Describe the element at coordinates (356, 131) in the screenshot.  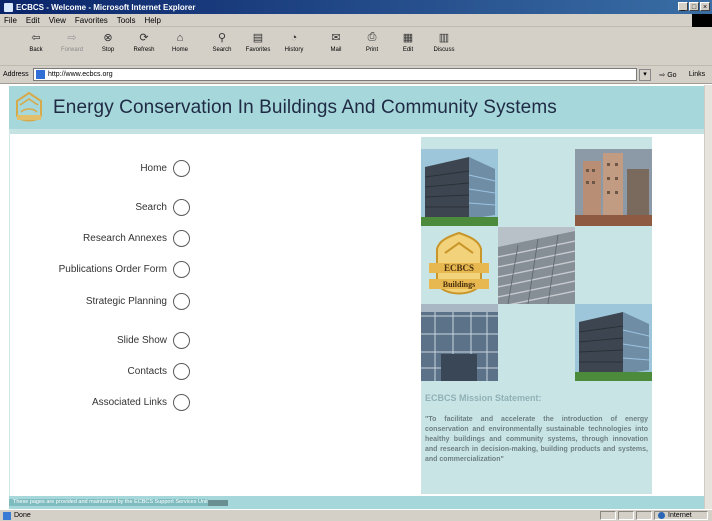
I see `banner-underline` at that location.